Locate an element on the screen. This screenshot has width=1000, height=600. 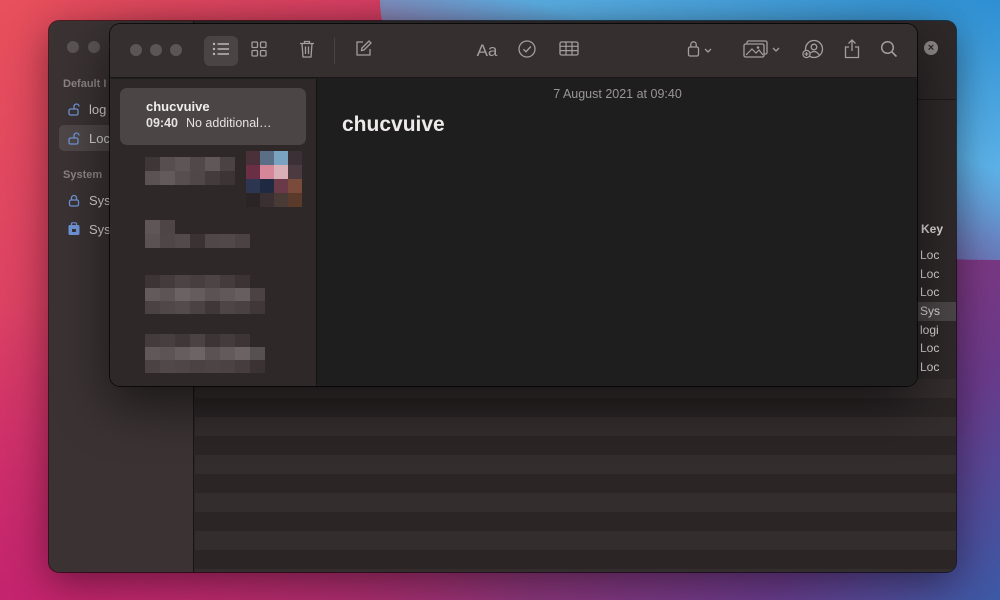
format-icon: Aa is located at coordinates (487, 50).